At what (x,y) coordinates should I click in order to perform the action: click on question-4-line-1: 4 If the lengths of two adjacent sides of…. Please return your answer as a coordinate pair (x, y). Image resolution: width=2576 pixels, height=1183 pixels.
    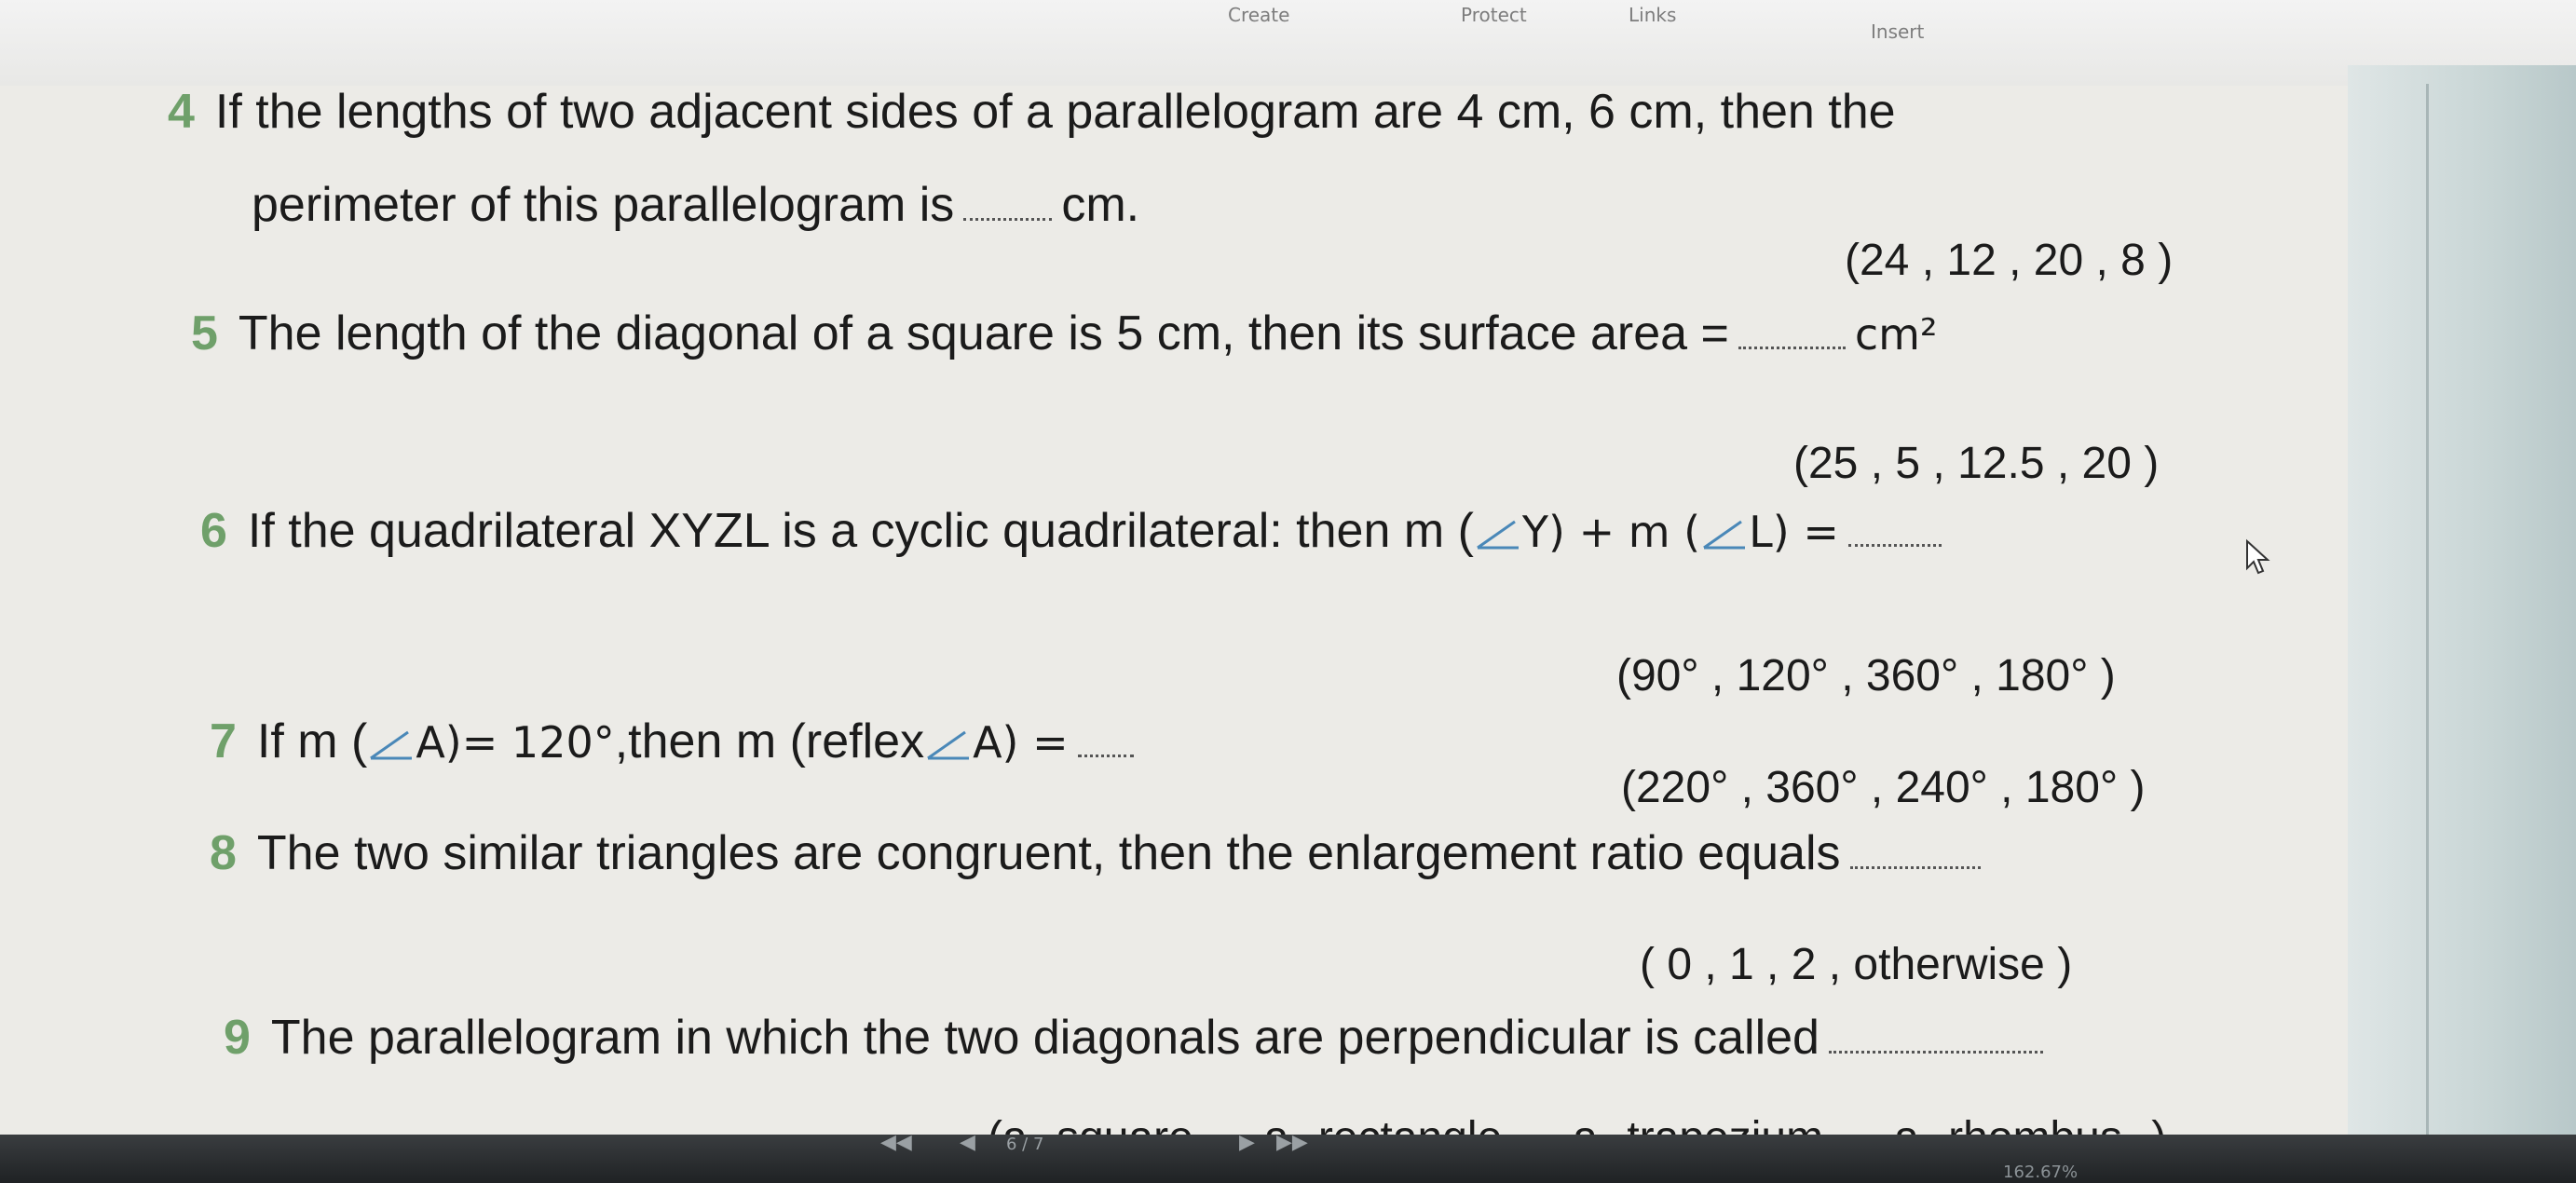
    Looking at the image, I should click on (1032, 112).